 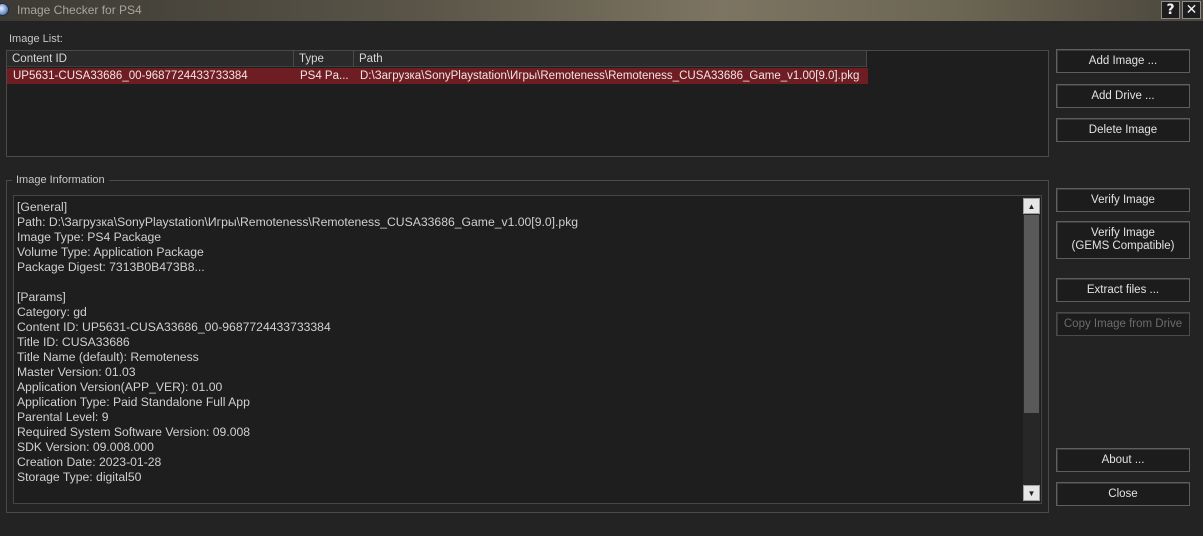 I want to click on close-button: Close, so click(x=1123, y=494).